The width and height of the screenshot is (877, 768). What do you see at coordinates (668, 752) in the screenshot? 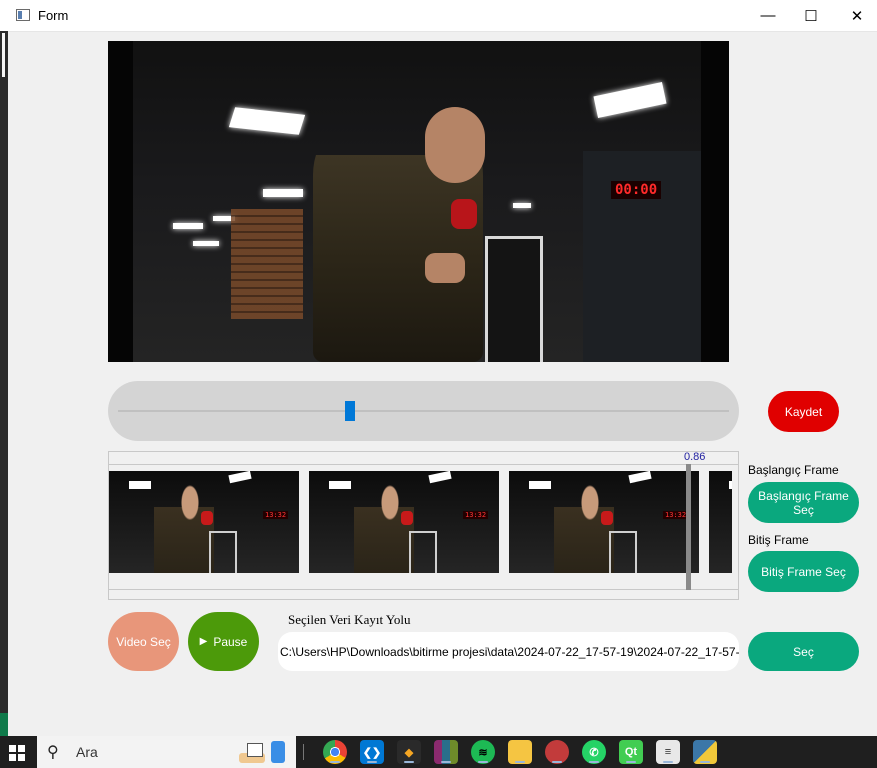
I see `notepad-icon: ≡` at bounding box center [668, 752].